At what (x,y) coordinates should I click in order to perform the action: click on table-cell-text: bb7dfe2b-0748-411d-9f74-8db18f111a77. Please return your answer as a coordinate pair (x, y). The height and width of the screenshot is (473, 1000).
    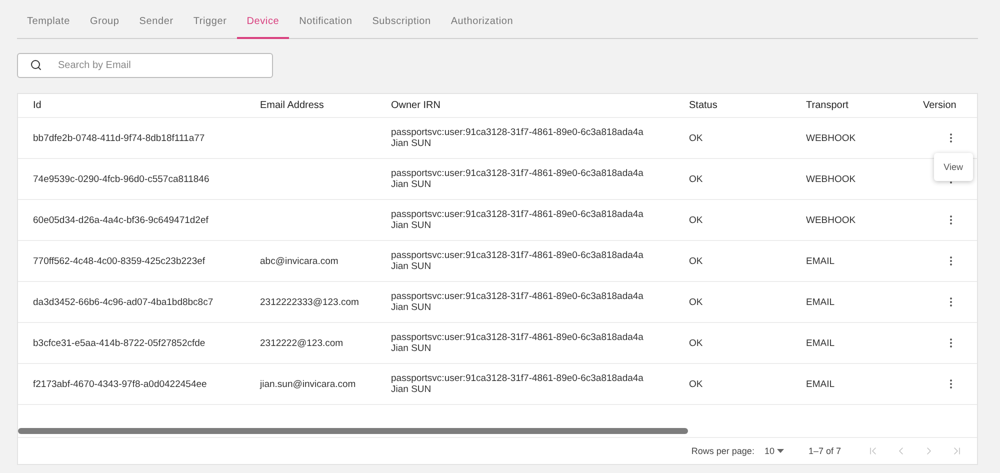
    Looking at the image, I should click on (119, 138).